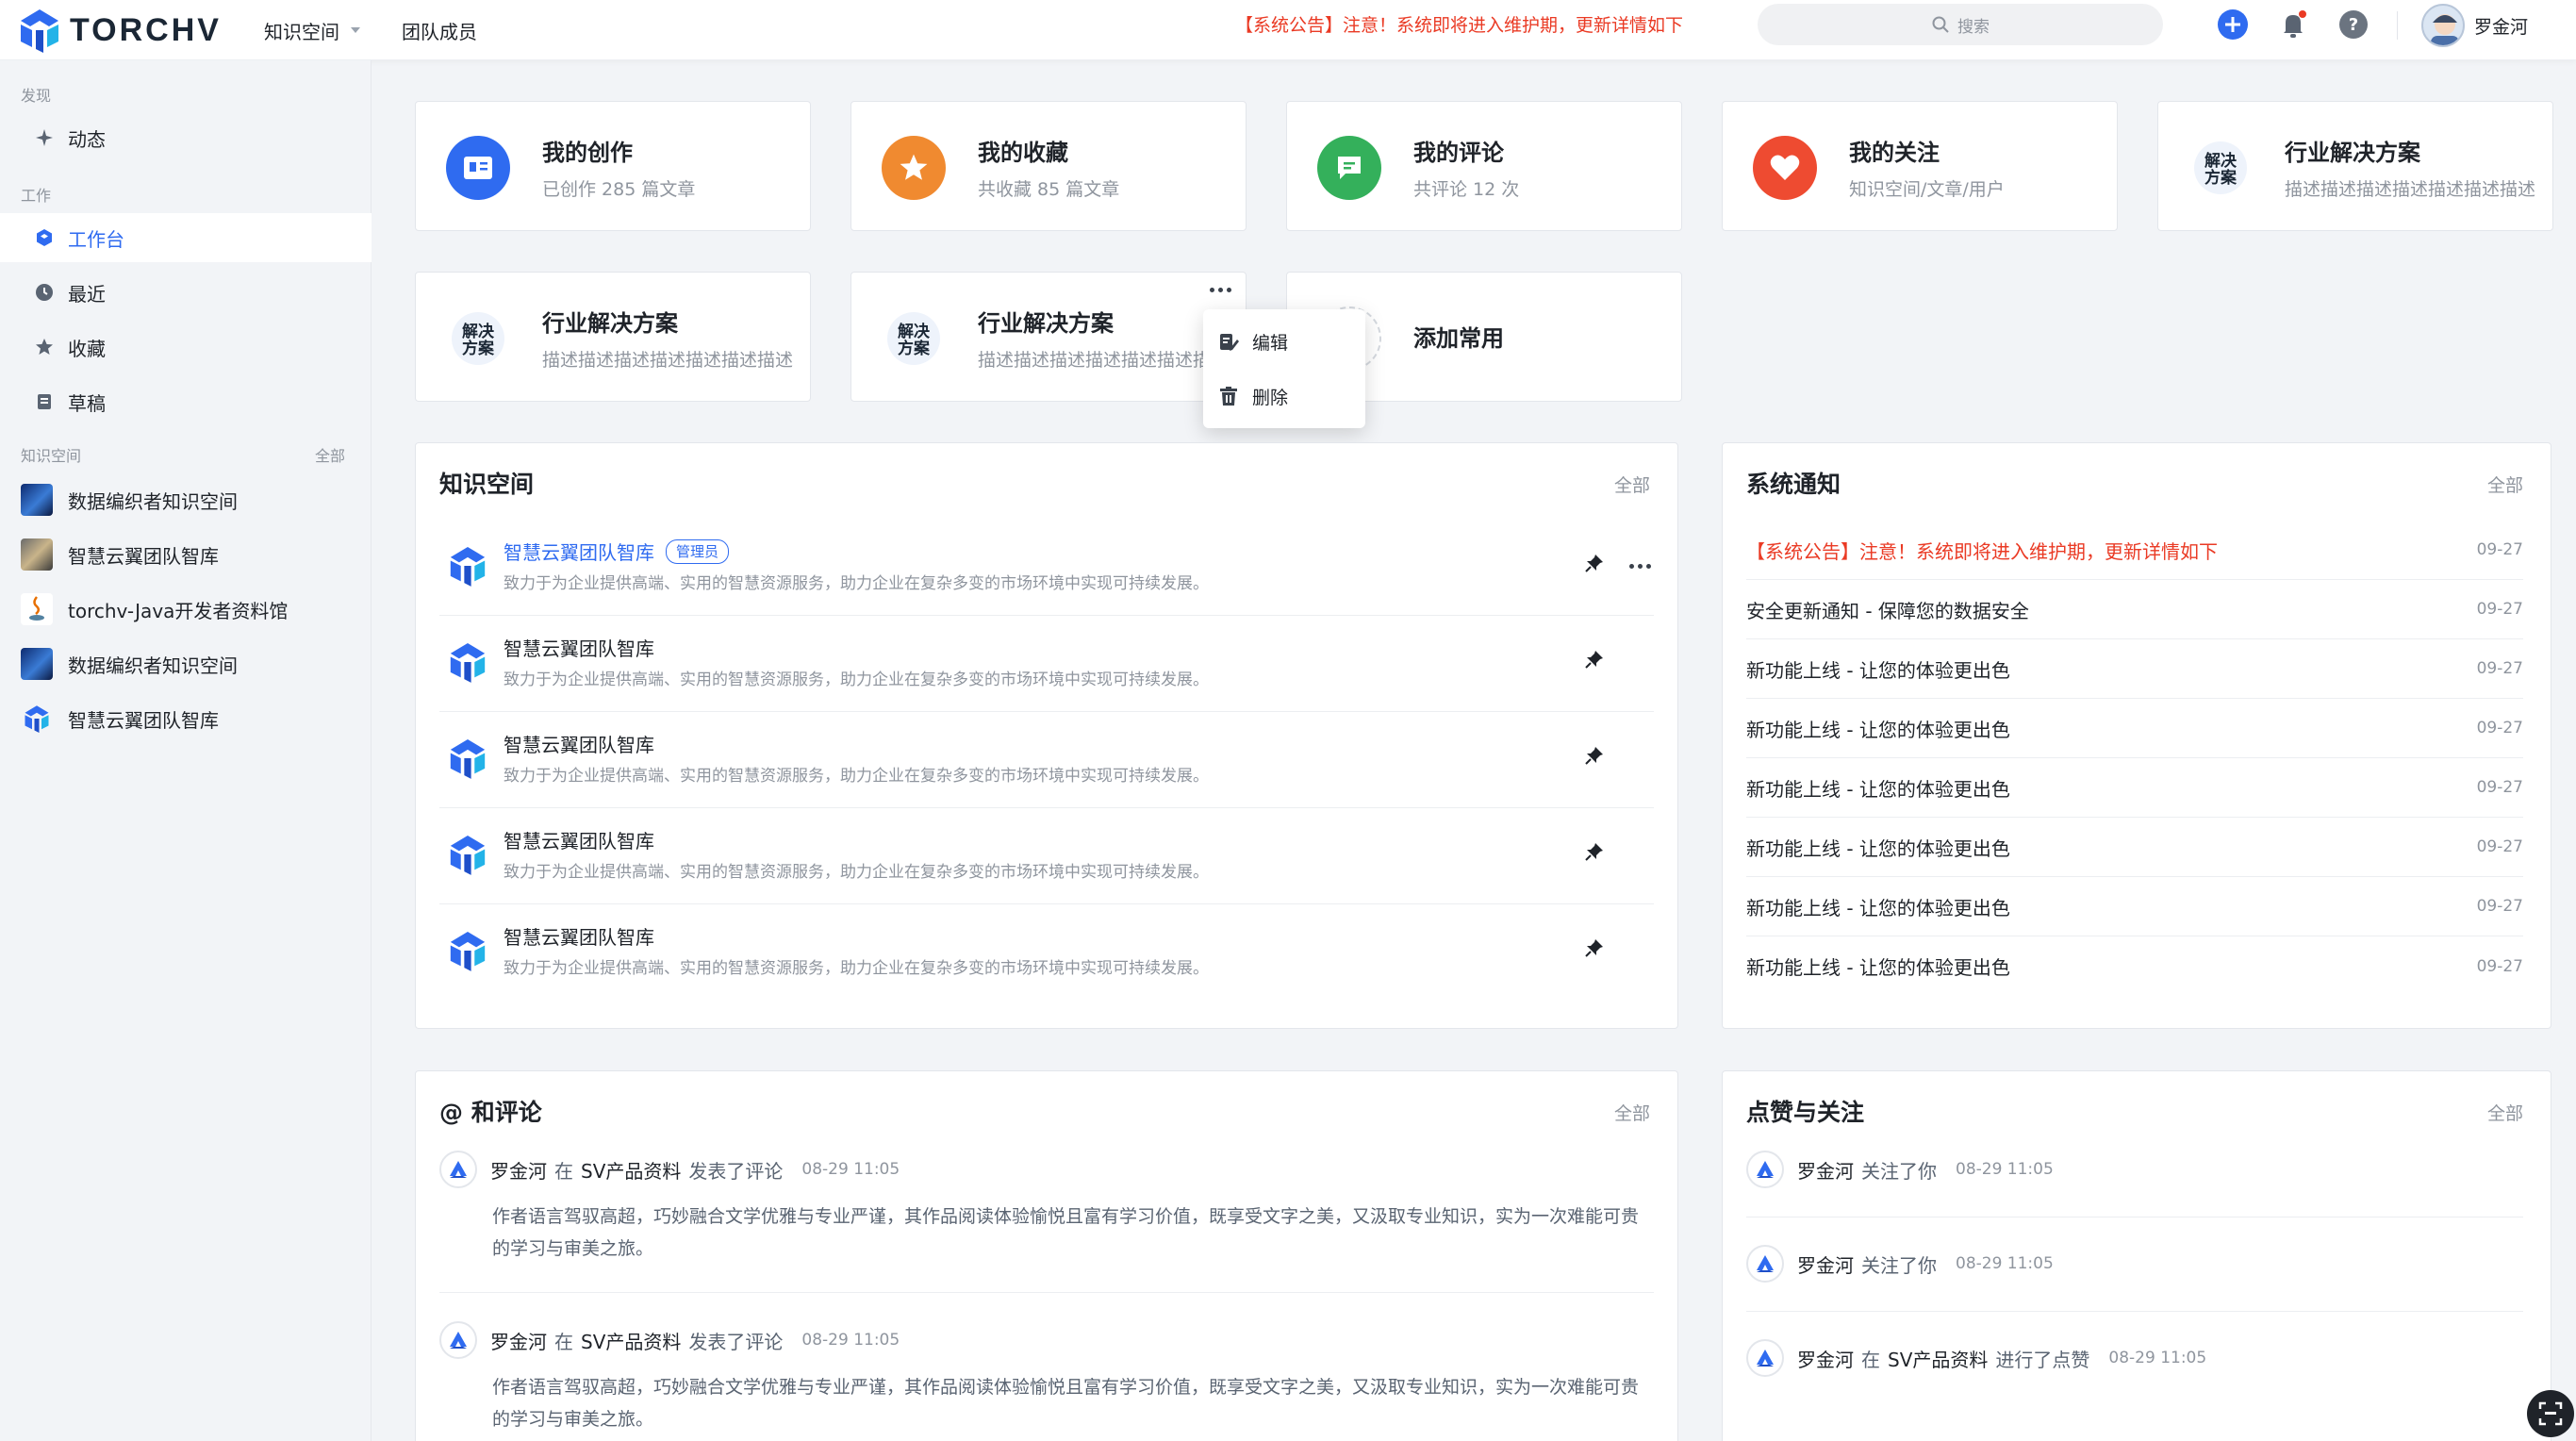 This screenshot has width=2576, height=1441. Describe the element at coordinates (2042, 1360) in the screenshot. I see `like-action: 进行了点赞` at that location.